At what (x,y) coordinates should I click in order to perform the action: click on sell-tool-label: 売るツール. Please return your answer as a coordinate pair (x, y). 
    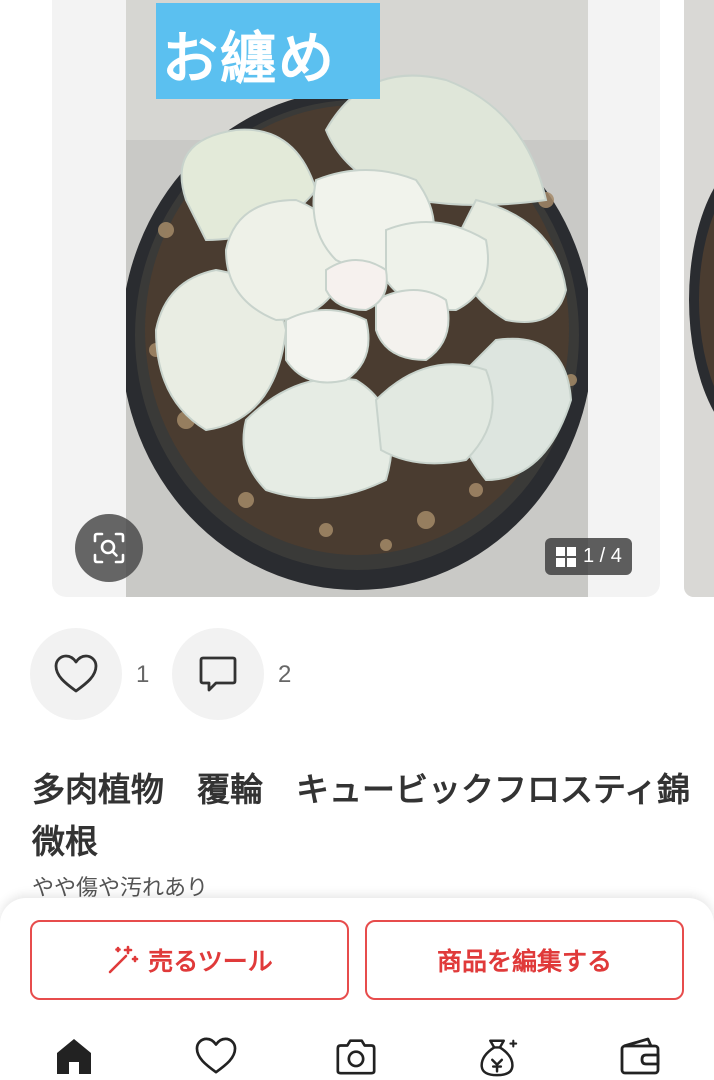
    Looking at the image, I should click on (210, 961).